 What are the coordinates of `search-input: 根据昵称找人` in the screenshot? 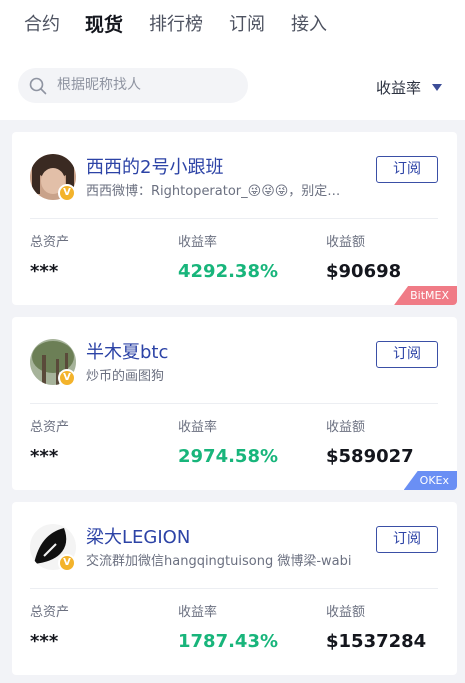 It's located at (133, 85).